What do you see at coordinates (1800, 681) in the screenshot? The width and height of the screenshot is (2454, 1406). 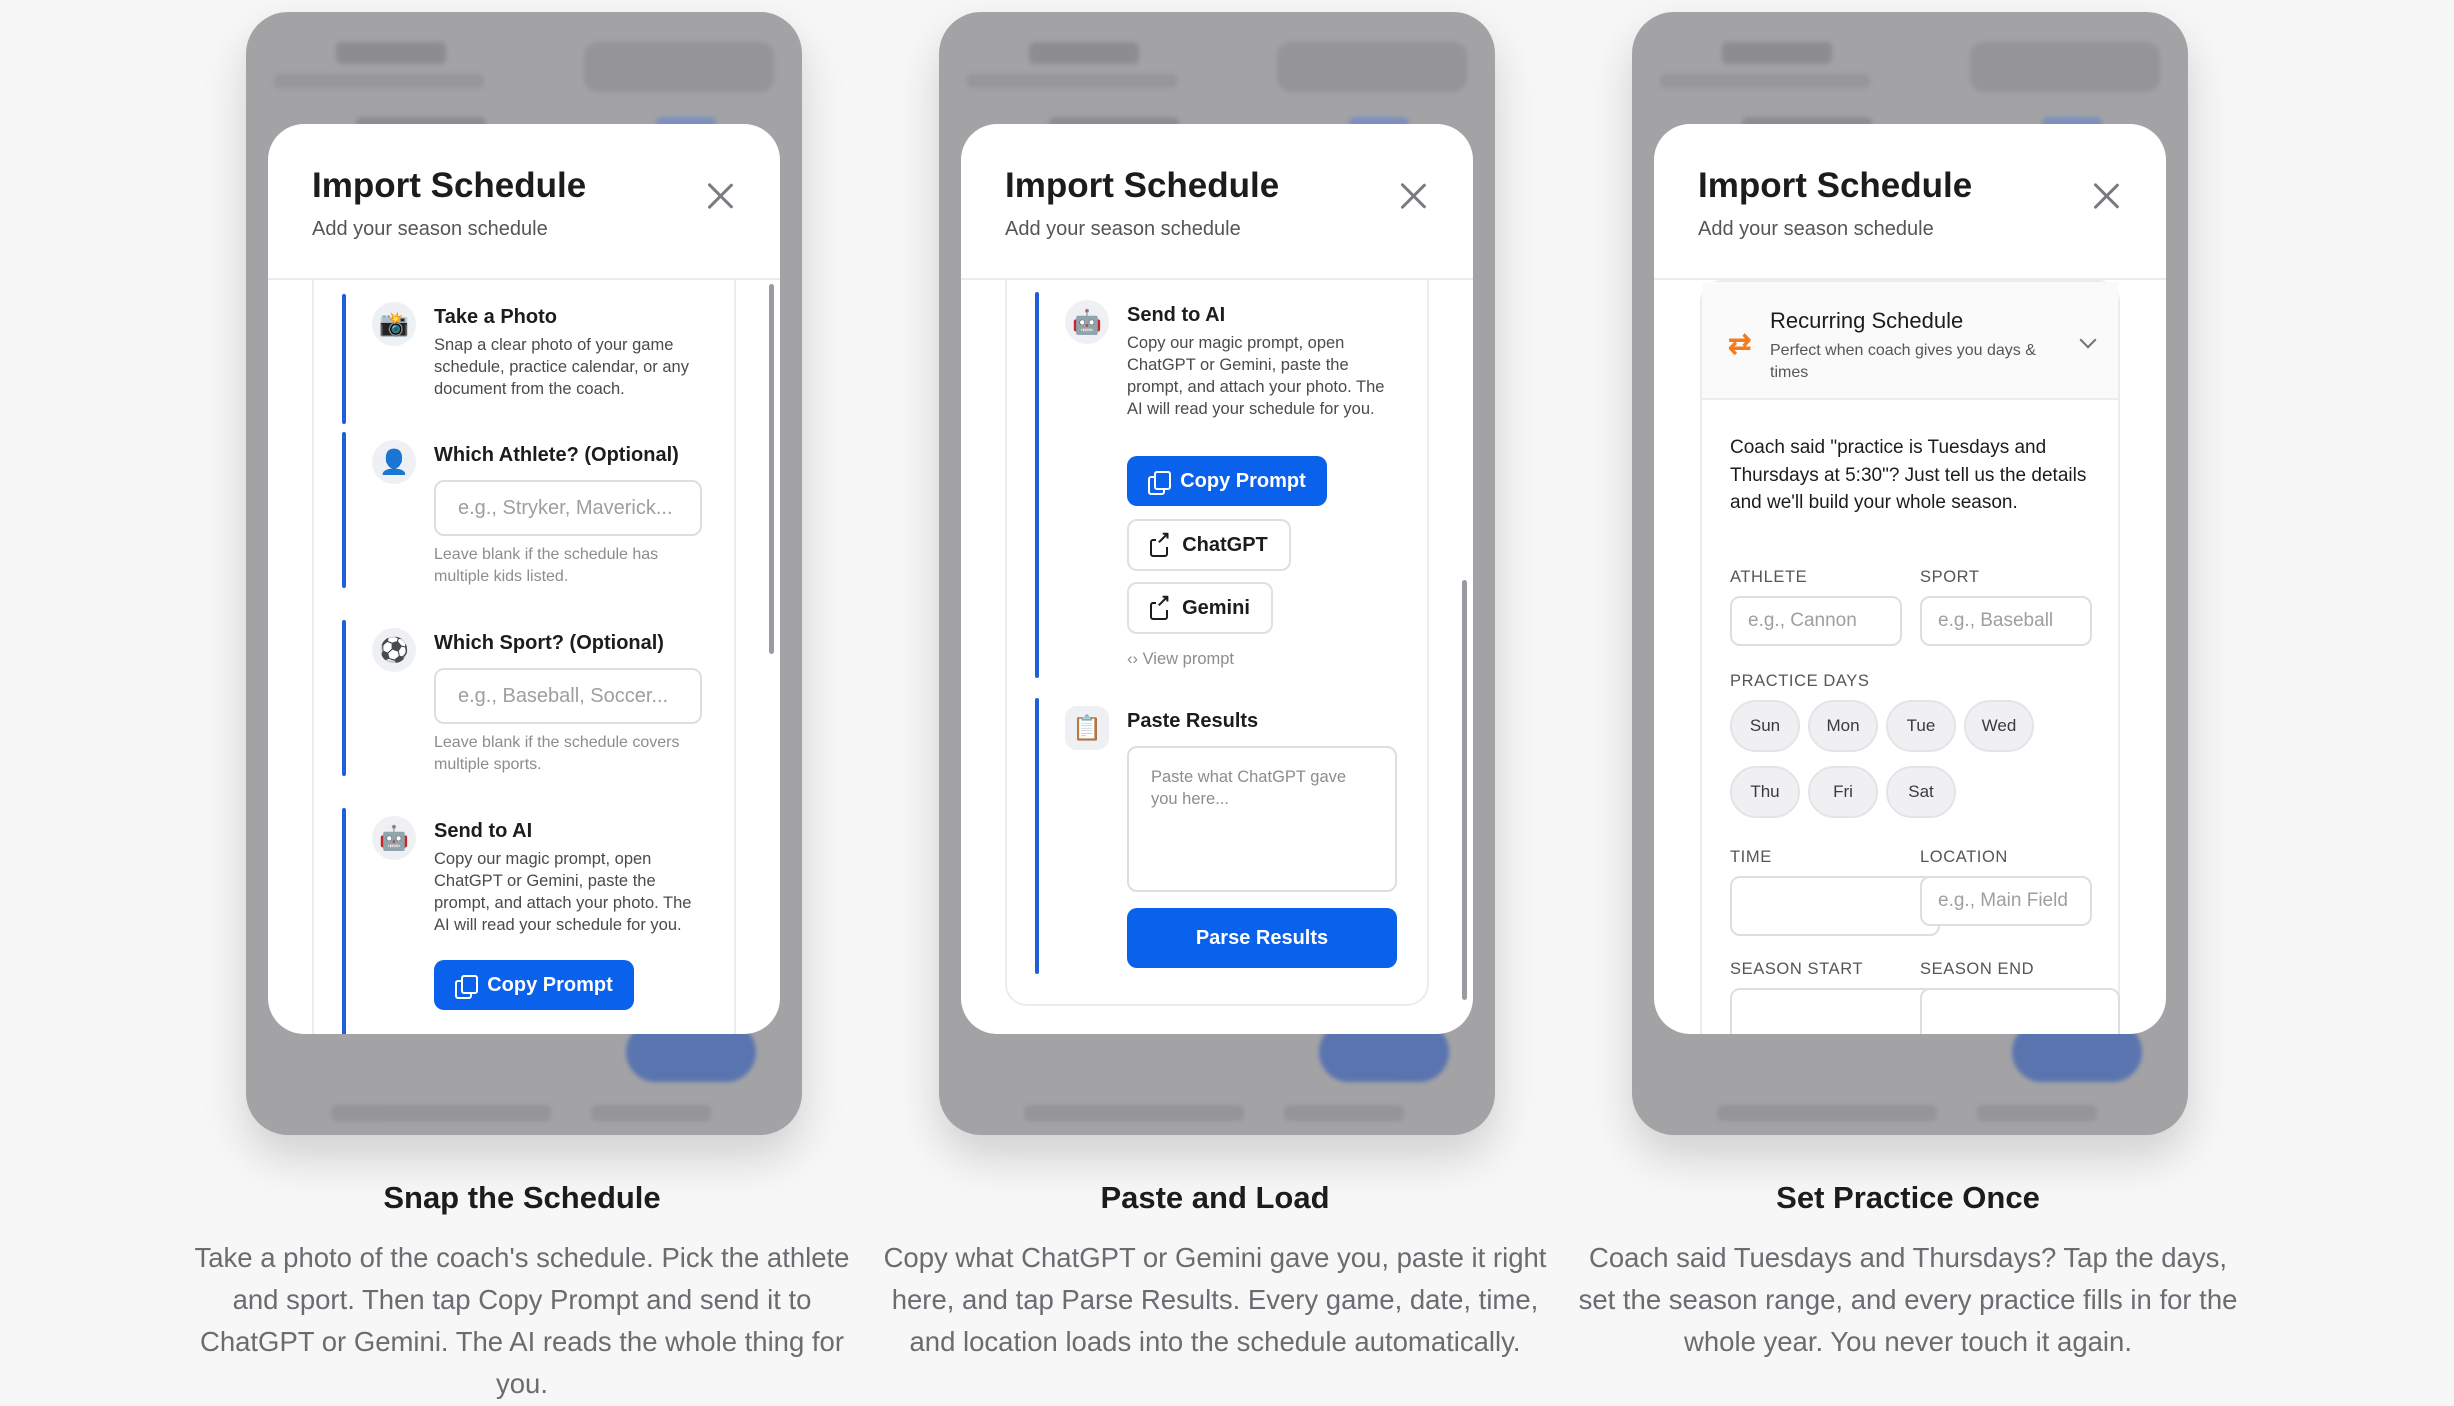 I see `practice-days-label: PRACTICE DAYS` at bounding box center [1800, 681].